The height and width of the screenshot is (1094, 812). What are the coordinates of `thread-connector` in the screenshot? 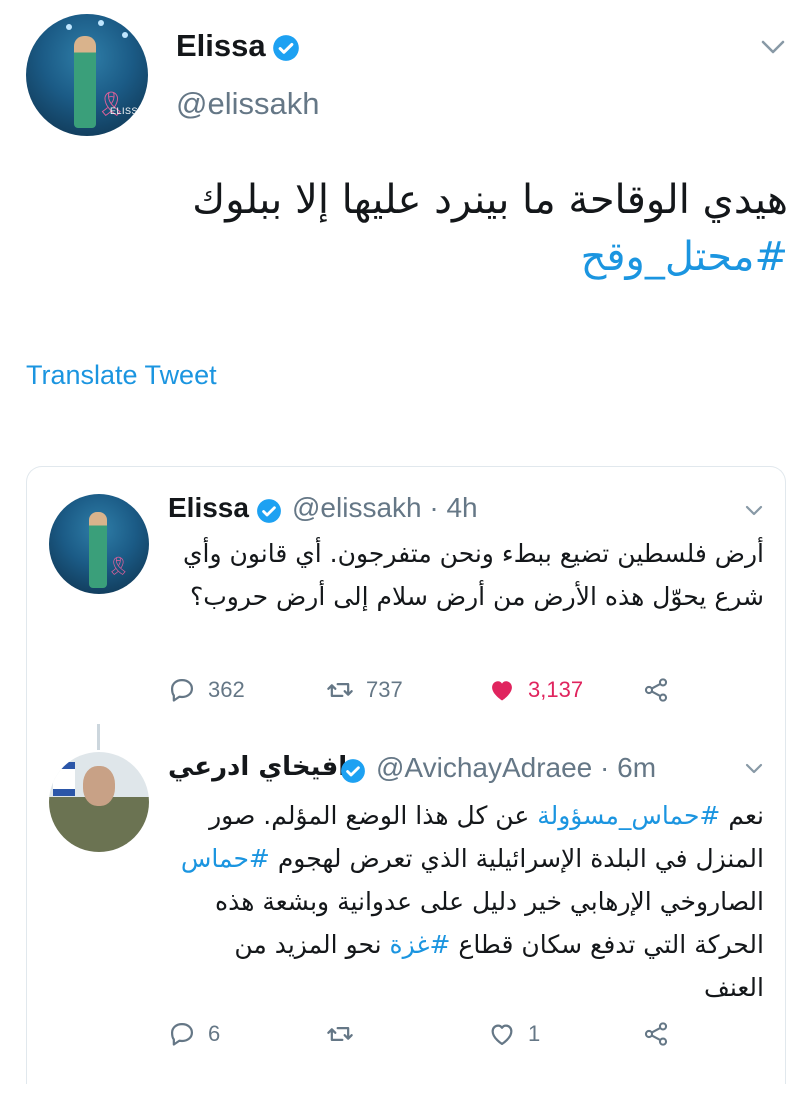 It's located at (98, 737).